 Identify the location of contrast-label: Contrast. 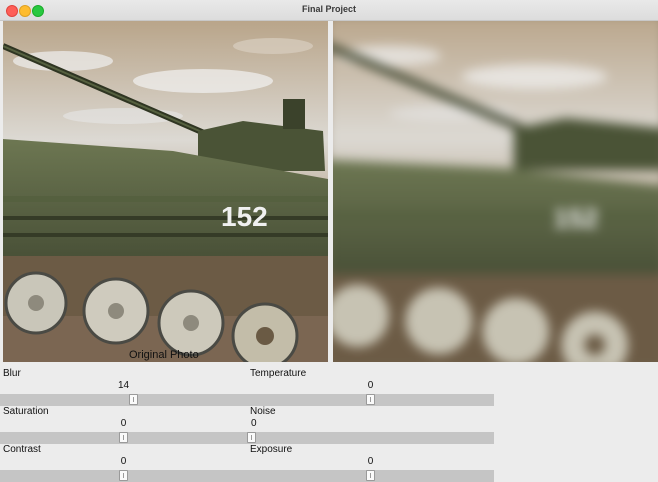
(22, 449).